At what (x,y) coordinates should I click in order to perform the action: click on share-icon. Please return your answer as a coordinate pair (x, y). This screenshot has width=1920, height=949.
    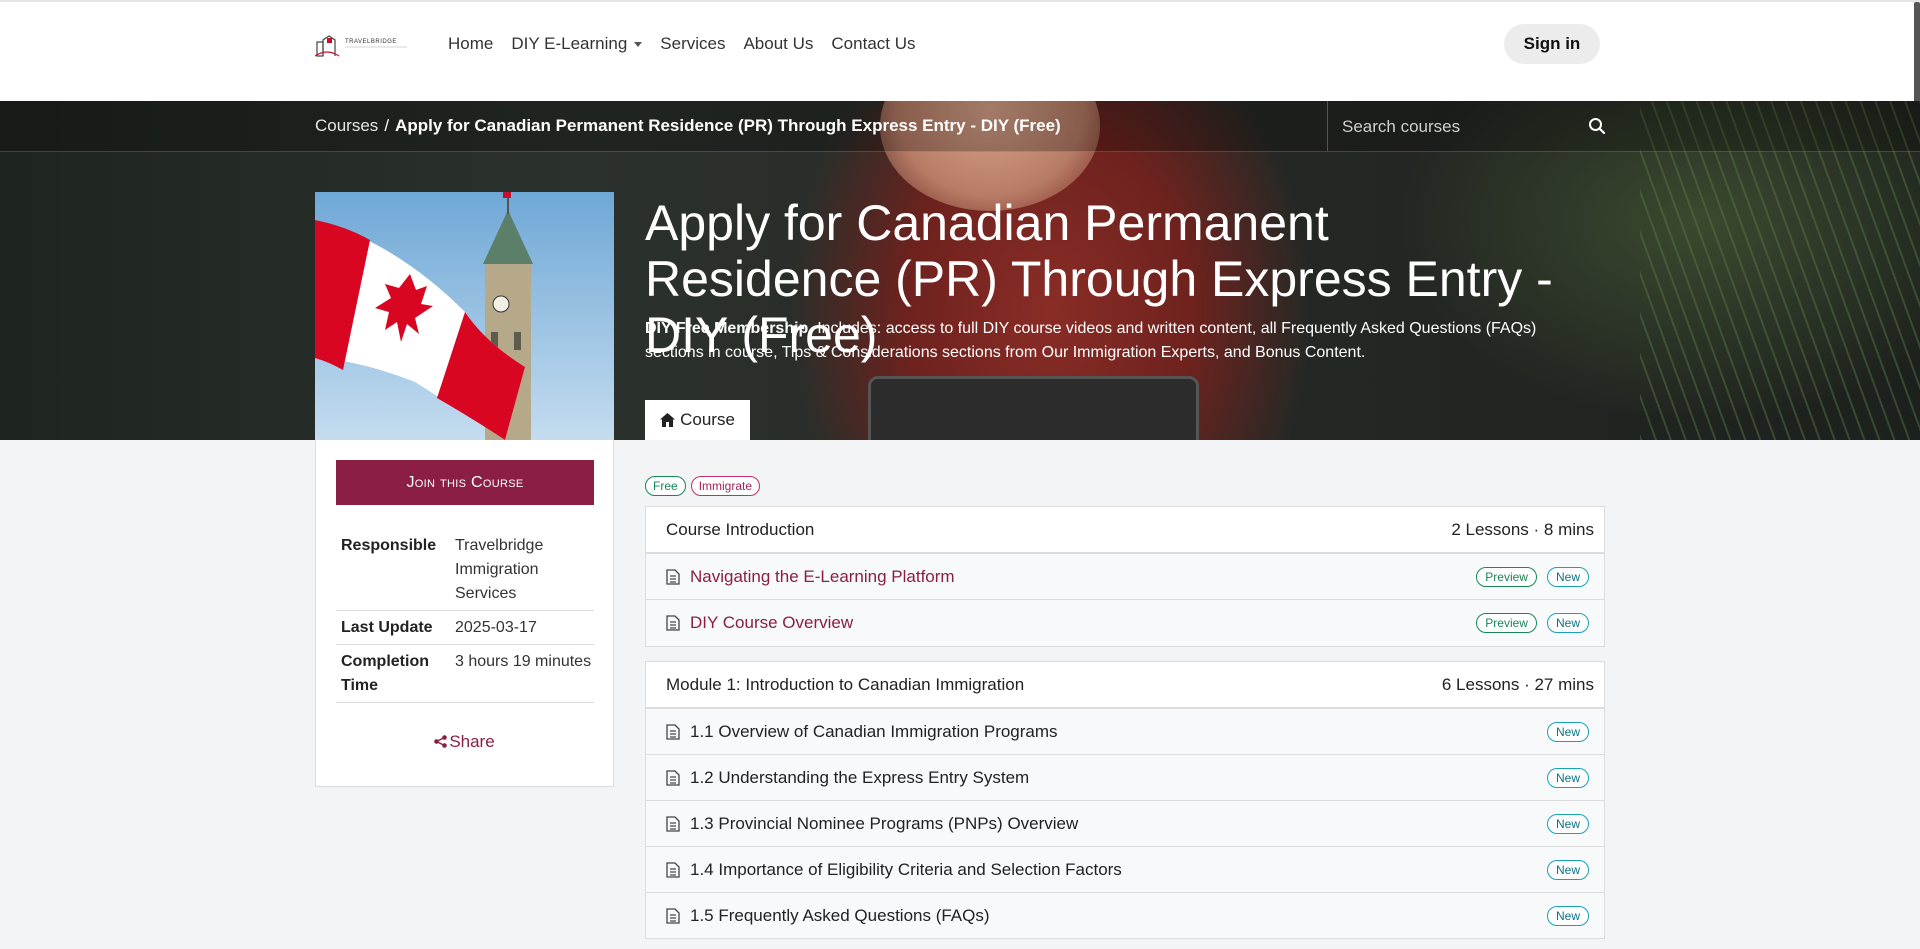
    Looking at the image, I should click on (441, 741).